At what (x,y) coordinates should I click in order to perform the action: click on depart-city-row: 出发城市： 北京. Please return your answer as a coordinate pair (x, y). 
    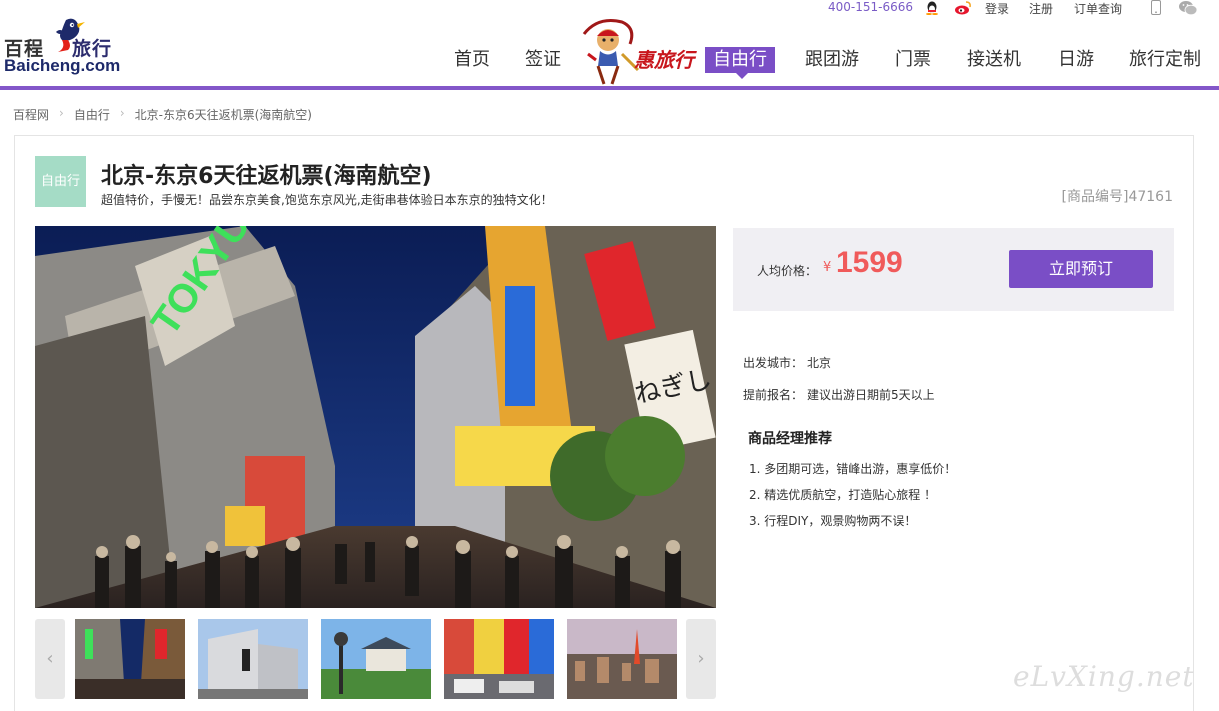
    Looking at the image, I should click on (787, 362).